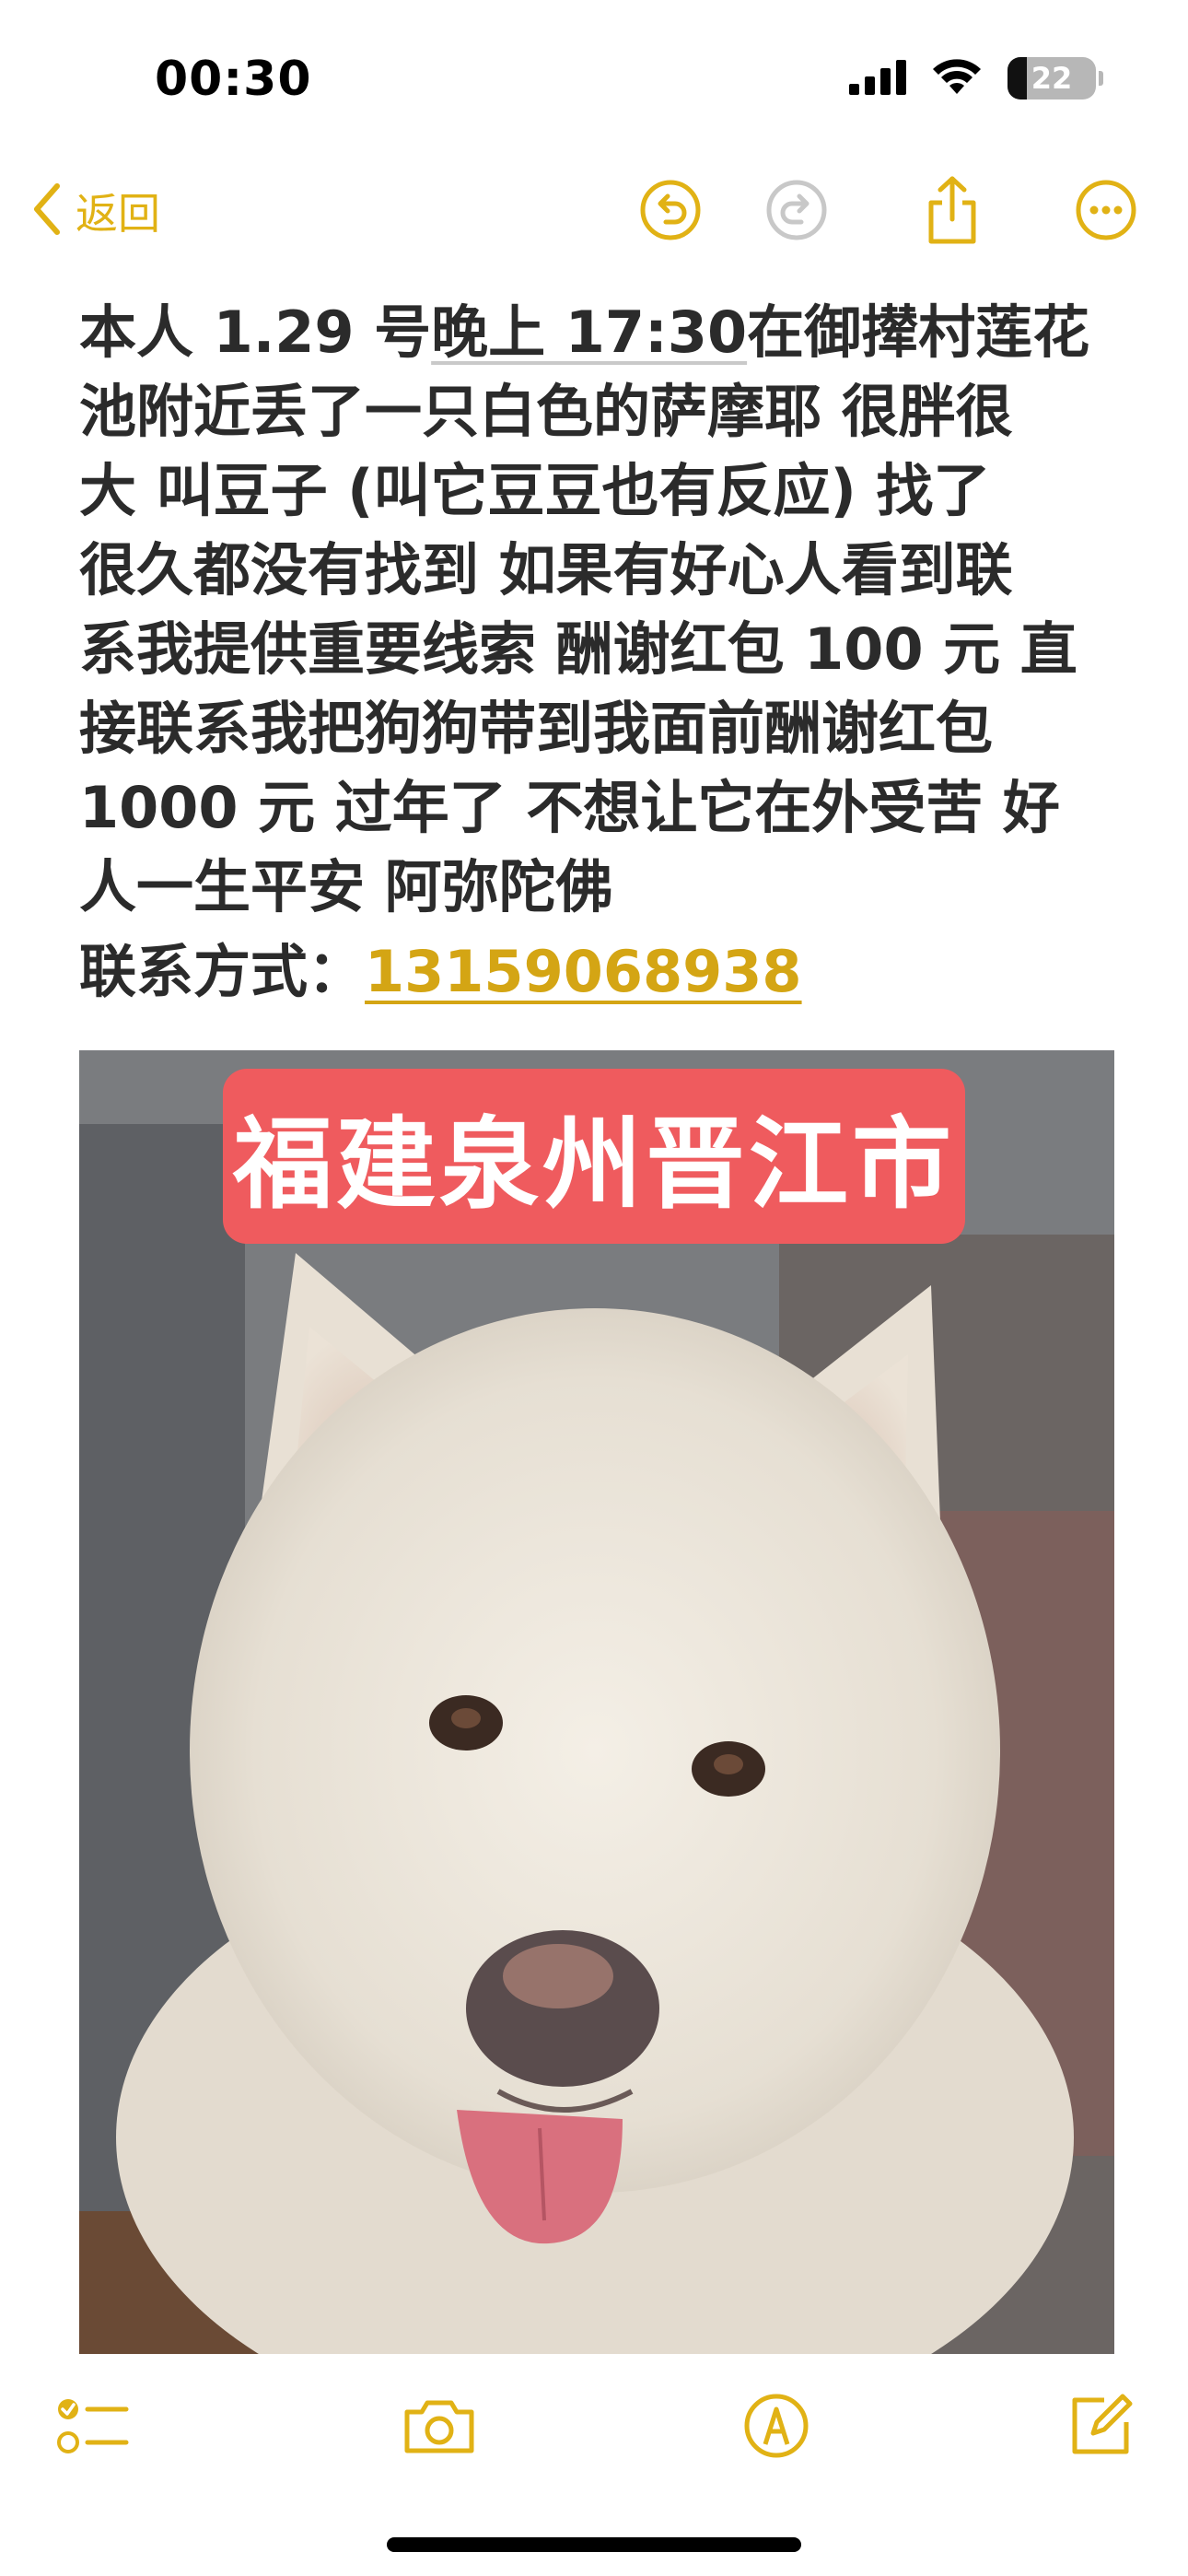 The height and width of the screenshot is (2576, 1188). I want to click on note-time-detected: 晚上 17:30, so click(589, 332).